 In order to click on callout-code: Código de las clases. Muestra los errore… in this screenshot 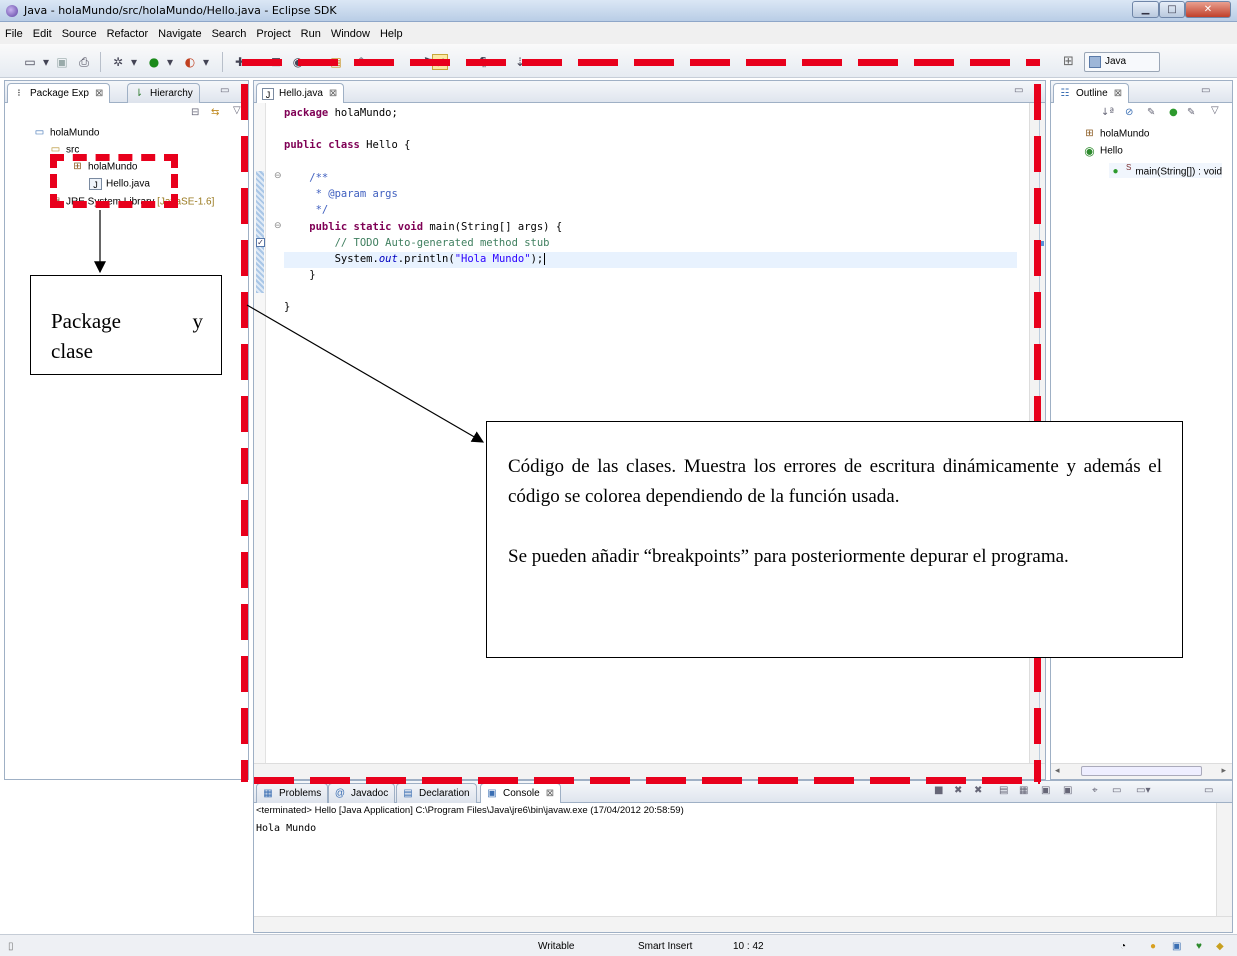, I will do `click(834, 539)`.